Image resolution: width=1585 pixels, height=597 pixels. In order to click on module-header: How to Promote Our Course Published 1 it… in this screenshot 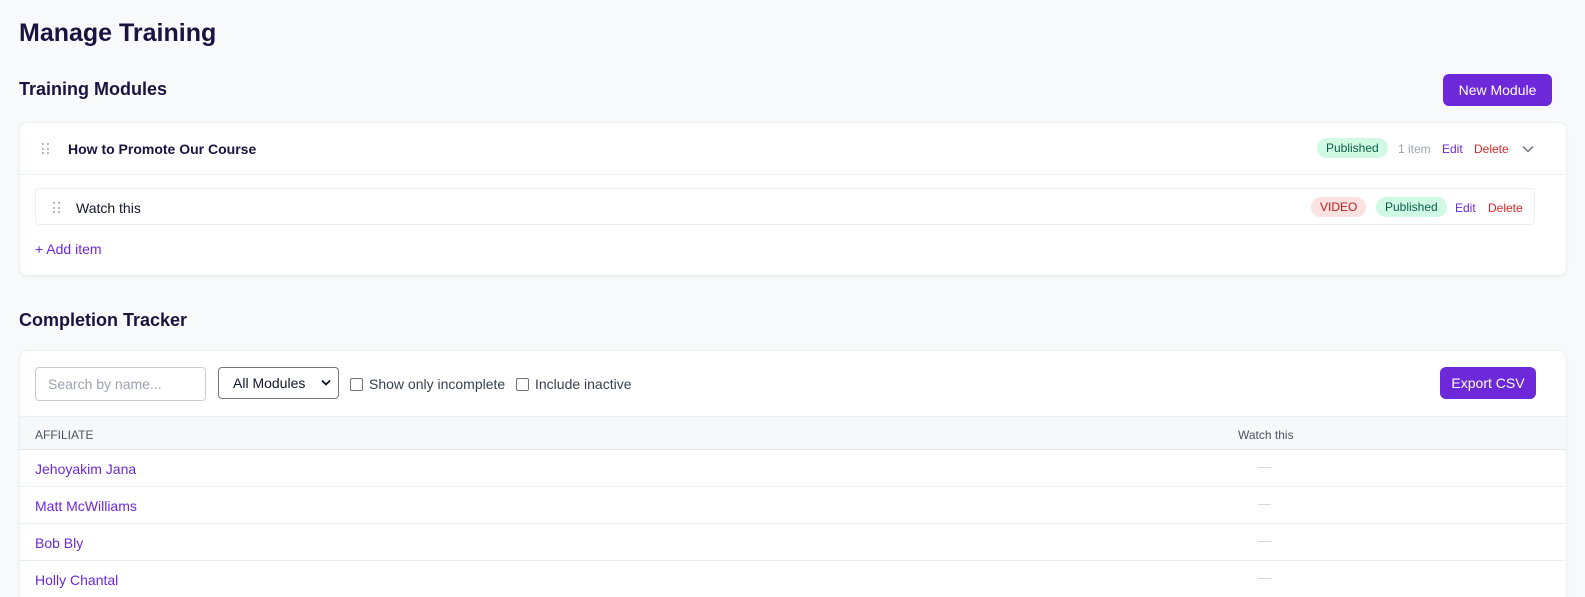, I will do `click(793, 149)`.